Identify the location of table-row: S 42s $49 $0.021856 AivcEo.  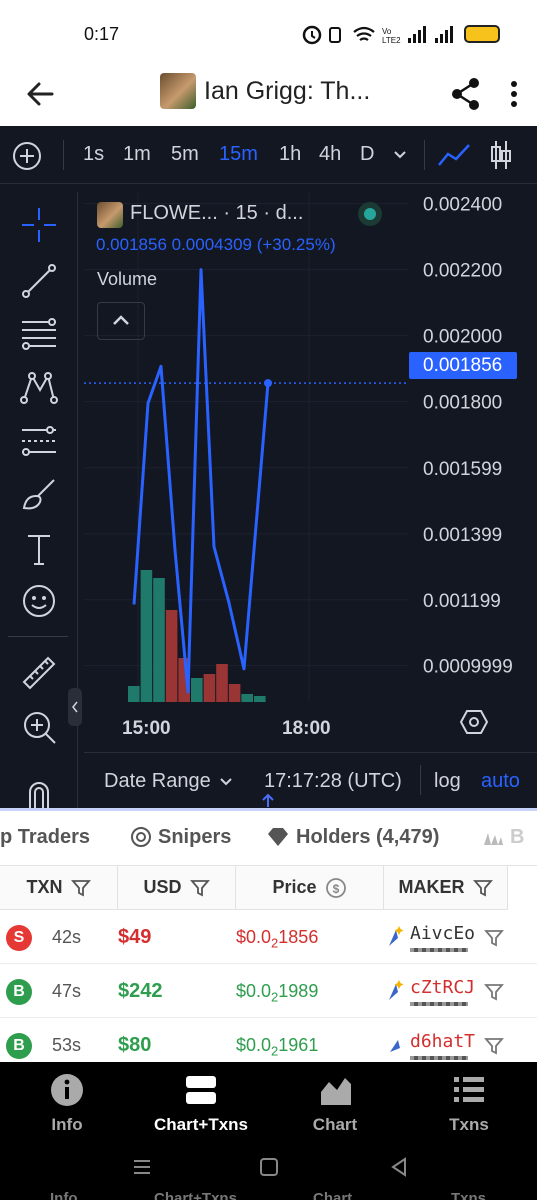
(268, 937).